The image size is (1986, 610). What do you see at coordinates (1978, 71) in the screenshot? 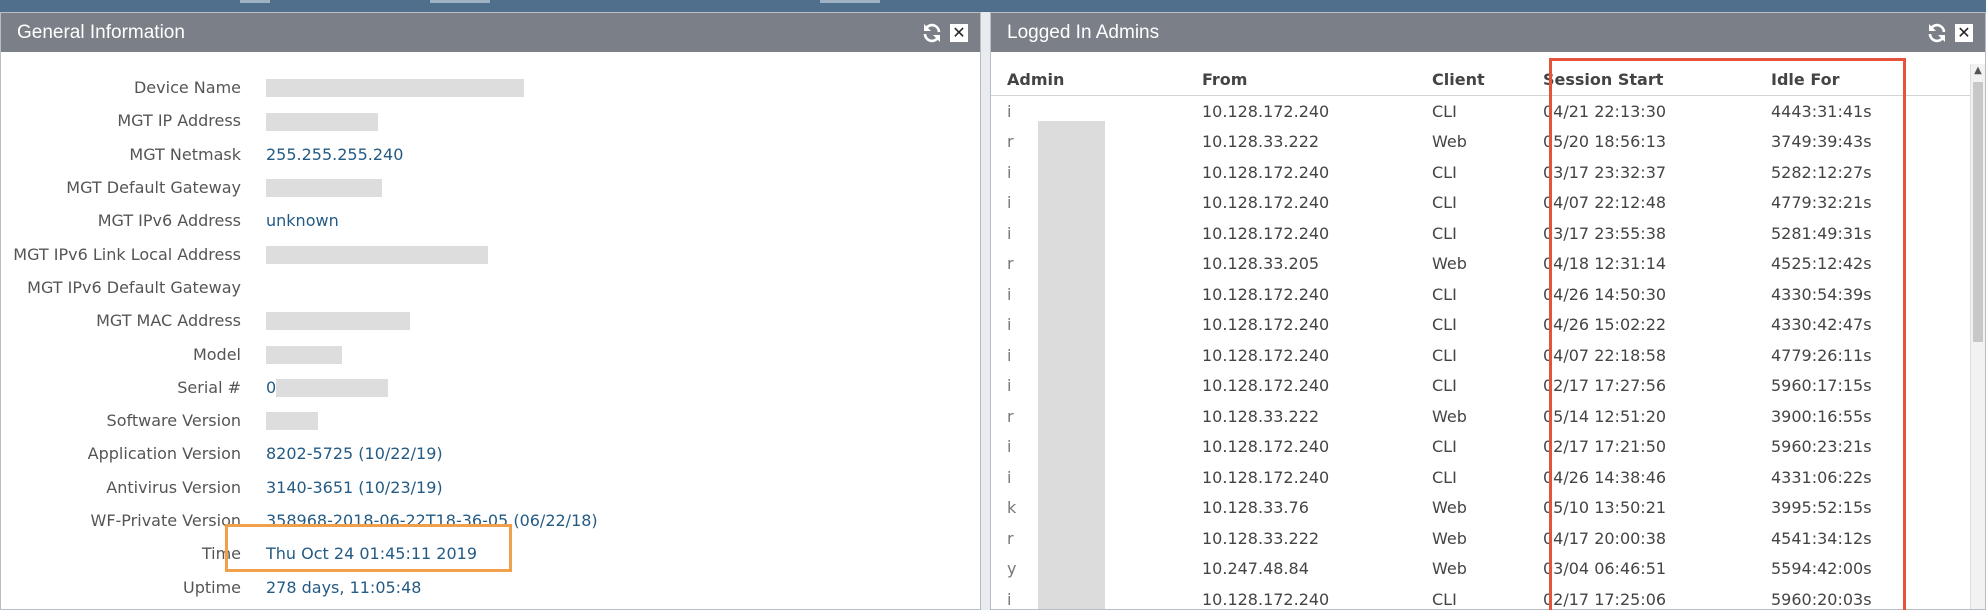
I see `scroll-up-arrow-icon: ▲` at bounding box center [1978, 71].